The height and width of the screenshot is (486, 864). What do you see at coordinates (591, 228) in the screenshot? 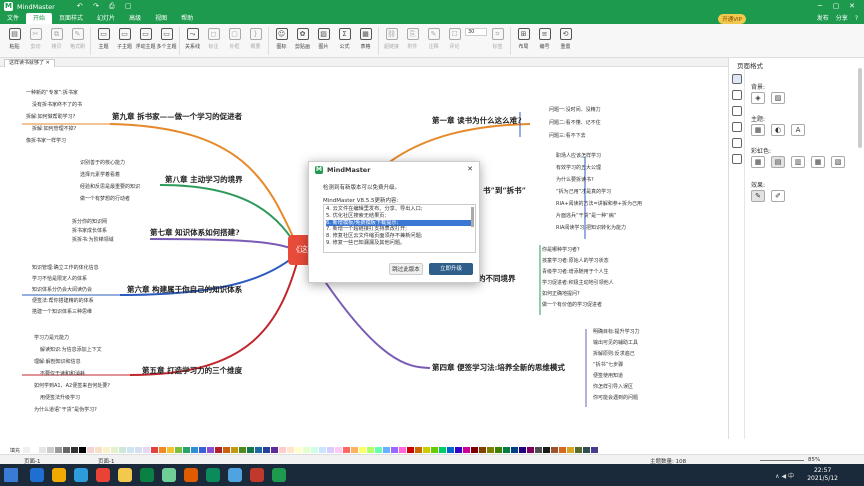
I see `subtopic-ch2-6: RIA阅读学习:把知识转化为能力` at bounding box center [591, 228].